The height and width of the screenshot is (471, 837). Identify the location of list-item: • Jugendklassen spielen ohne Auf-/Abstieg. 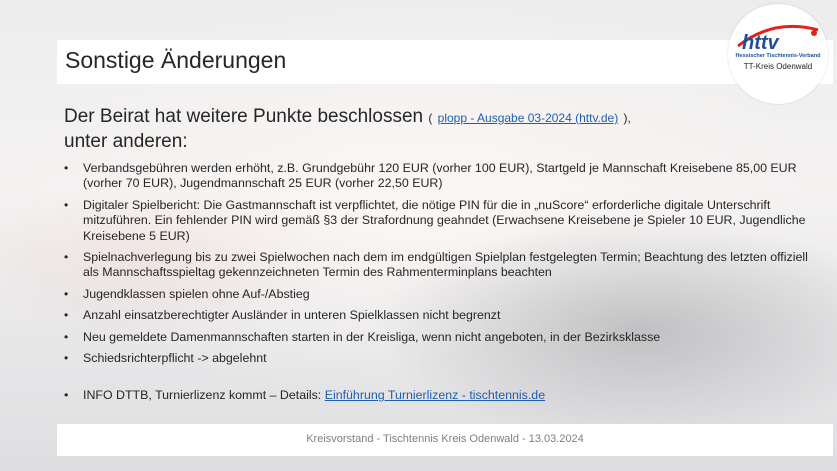
(439, 294).